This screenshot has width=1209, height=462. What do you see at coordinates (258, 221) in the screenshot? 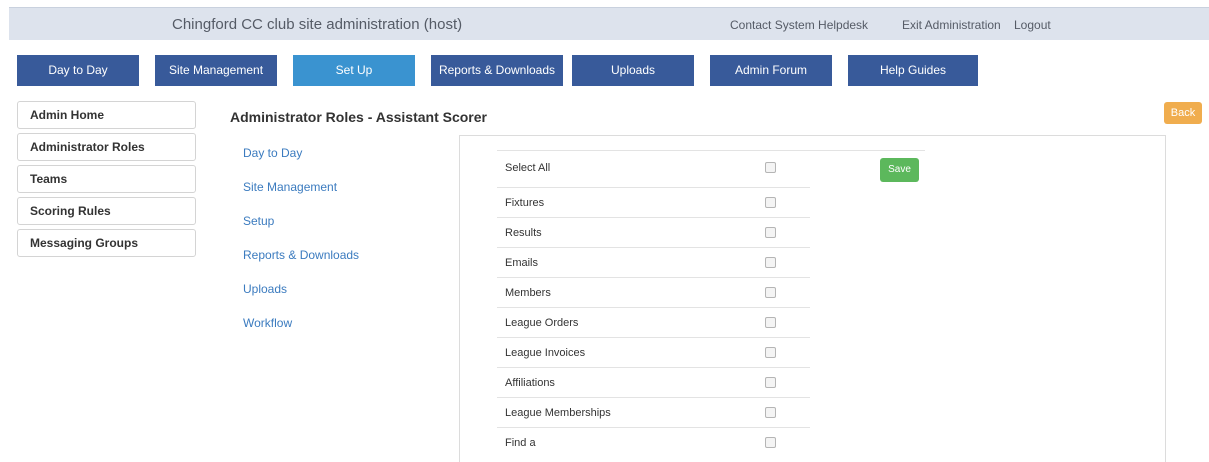
I see `section-setup: Setup` at bounding box center [258, 221].